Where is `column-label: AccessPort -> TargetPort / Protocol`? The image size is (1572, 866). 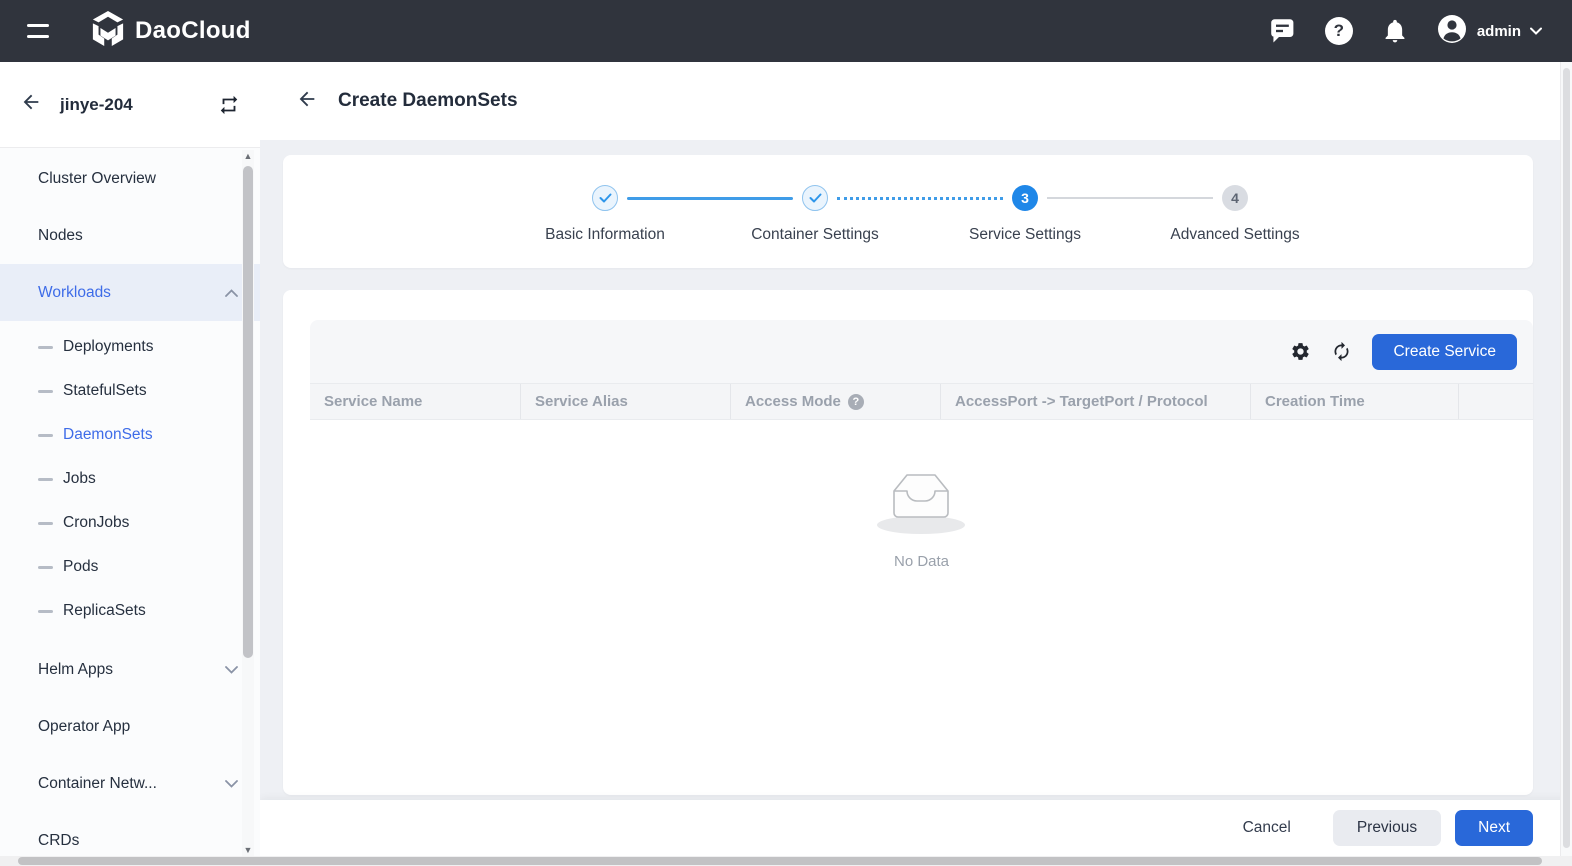 column-label: AccessPort -> TargetPort / Protocol is located at coordinates (1081, 401).